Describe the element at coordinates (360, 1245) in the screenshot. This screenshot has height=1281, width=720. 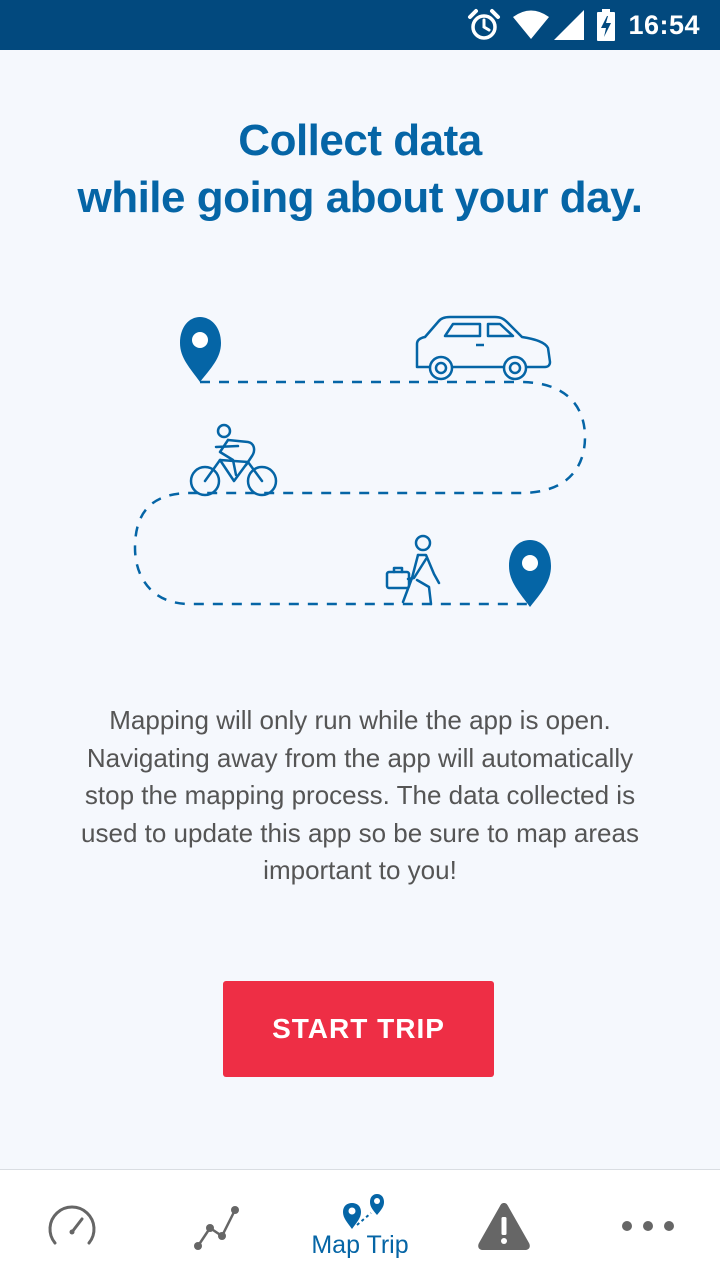
I see `nav-label-map-trip: Map Trip` at that location.